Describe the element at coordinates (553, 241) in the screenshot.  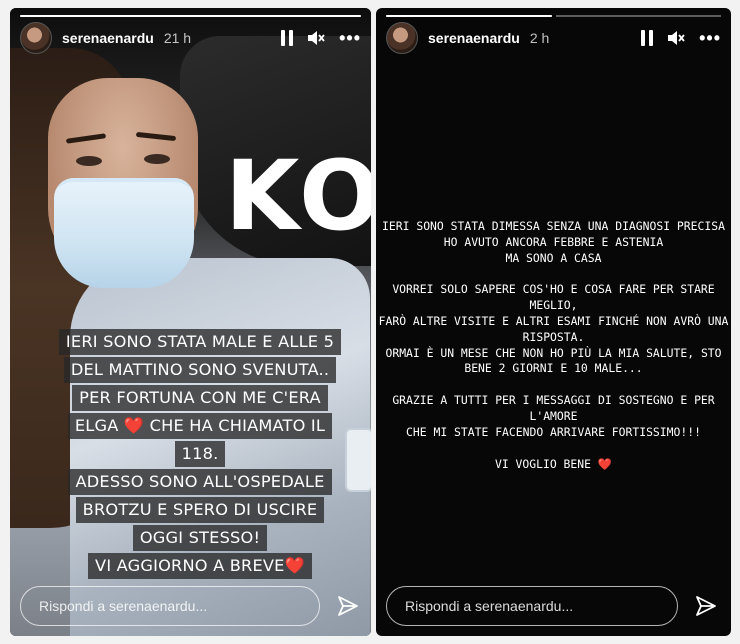
I see `story-text-line: ho avuto ancora febbre e astenia` at that location.